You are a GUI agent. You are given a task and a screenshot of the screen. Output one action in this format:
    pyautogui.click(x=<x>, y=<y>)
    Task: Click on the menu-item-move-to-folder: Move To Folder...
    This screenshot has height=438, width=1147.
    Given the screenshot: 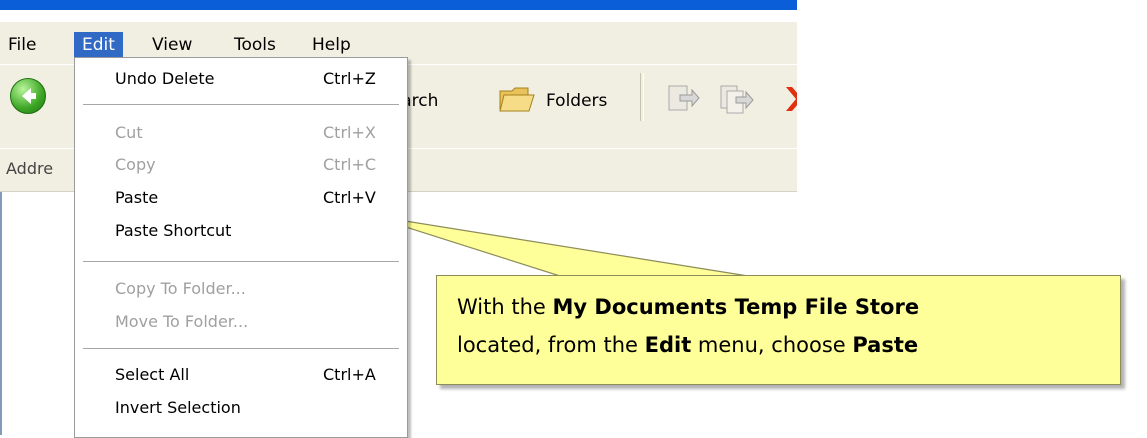 What is the action you would take?
    pyautogui.click(x=240, y=322)
    